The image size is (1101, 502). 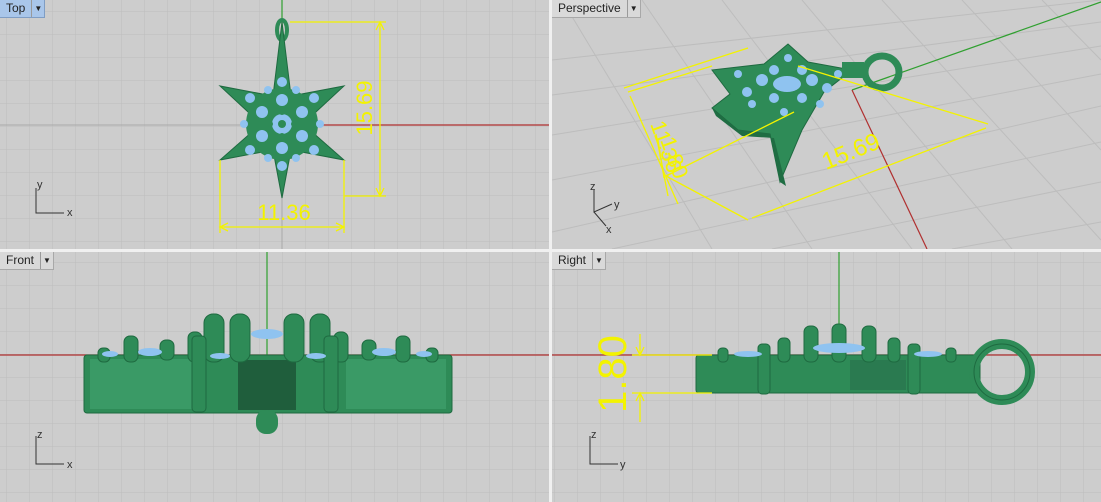 What do you see at coordinates (364, 107) in the screenshot?
I see `dimension-height-label: 15.69` at bounding box center [364, 107].